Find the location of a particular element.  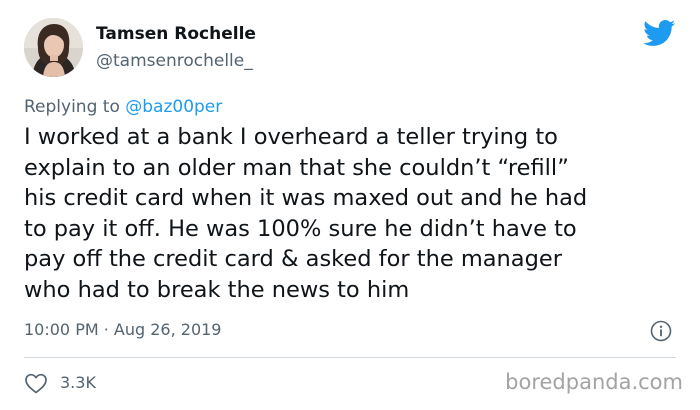

author-handle: @tamsenrochelle_ is located at coordinates (174, 61).